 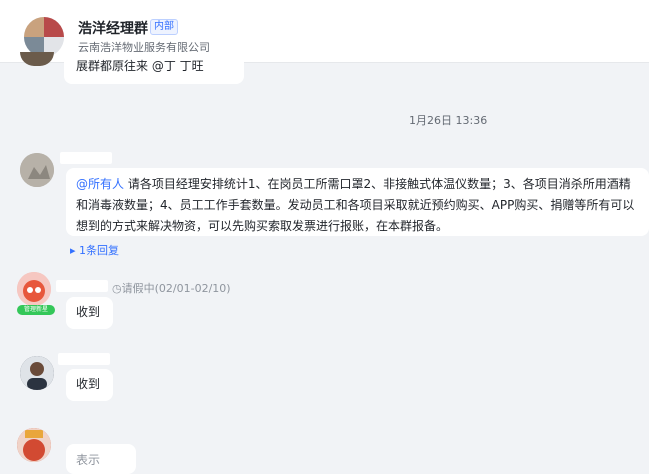 What do you see at coordinates (44, 37) in the screenshot?
I see `group-avatar` at bounding box center [44, 37].